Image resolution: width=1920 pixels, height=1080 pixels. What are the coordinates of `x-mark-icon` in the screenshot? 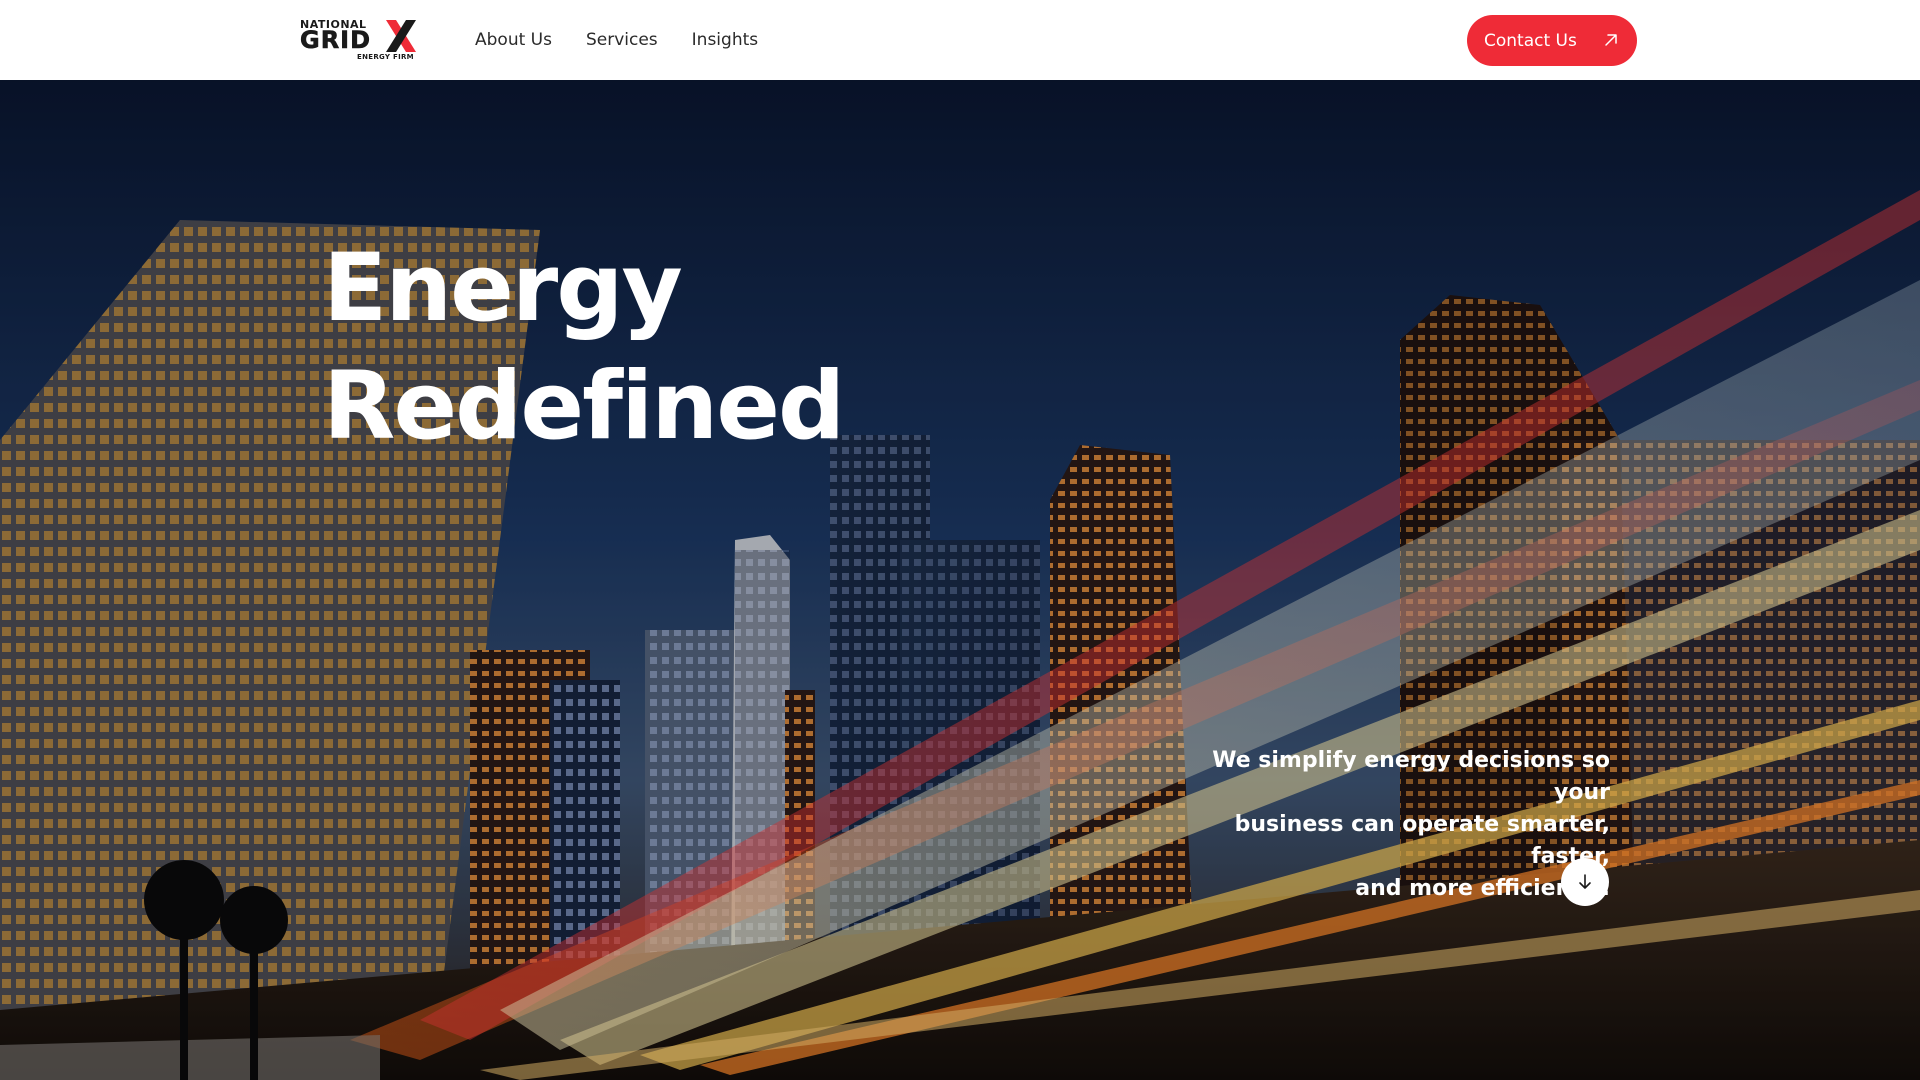 It's located at (401, 36).